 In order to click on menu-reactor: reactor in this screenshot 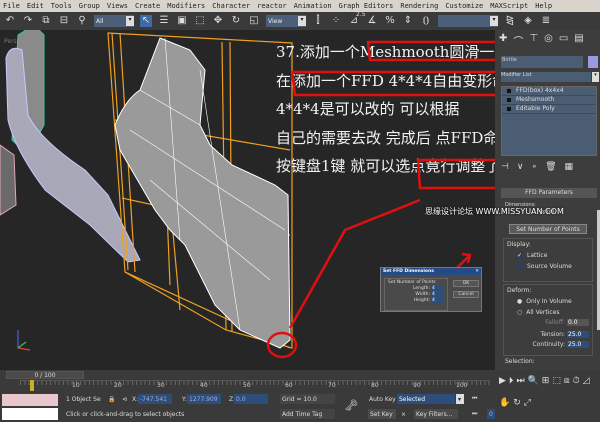, I will do `click(272, 6)`.